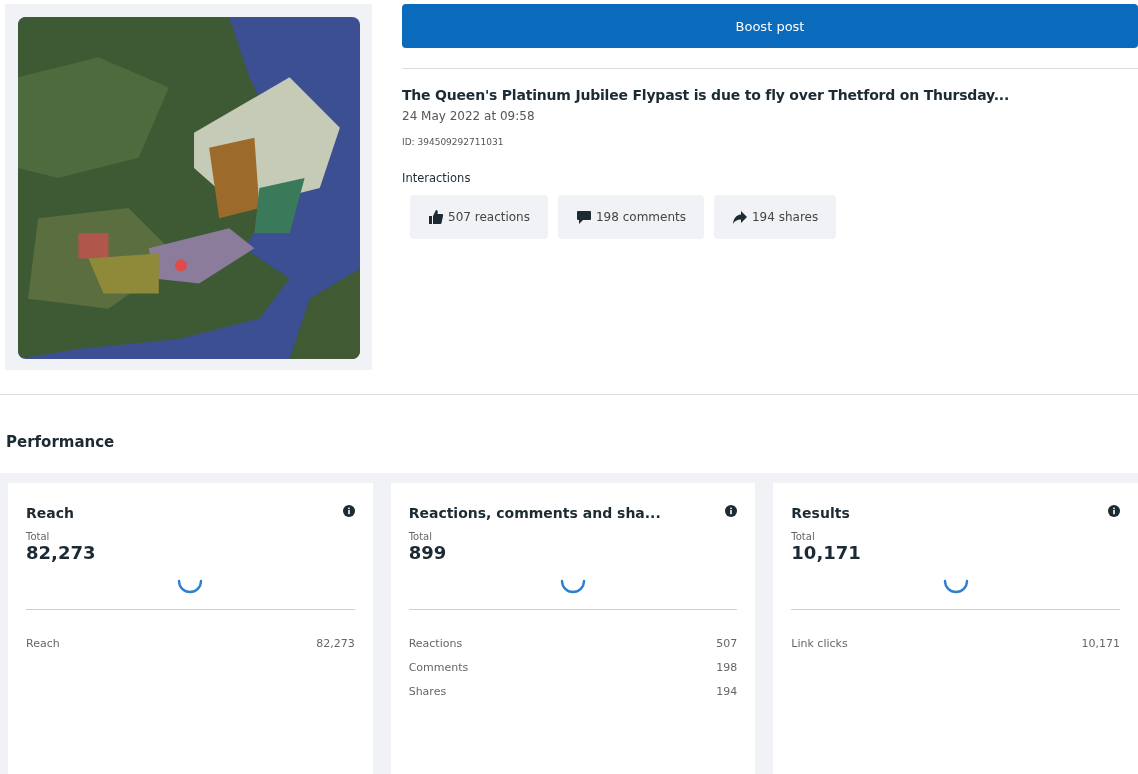 The height and width of the screenshot is (774, 1138). Describe the element at coordinates (61, 552) in the screenshot. I see `total-value: 82,273` at that location.